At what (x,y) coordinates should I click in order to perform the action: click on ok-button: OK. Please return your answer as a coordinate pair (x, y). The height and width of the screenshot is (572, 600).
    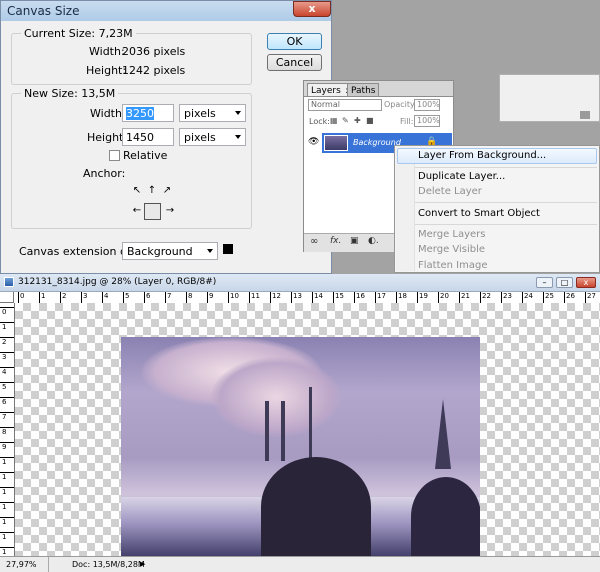
    Looking at the image, I should click on (294, 41).